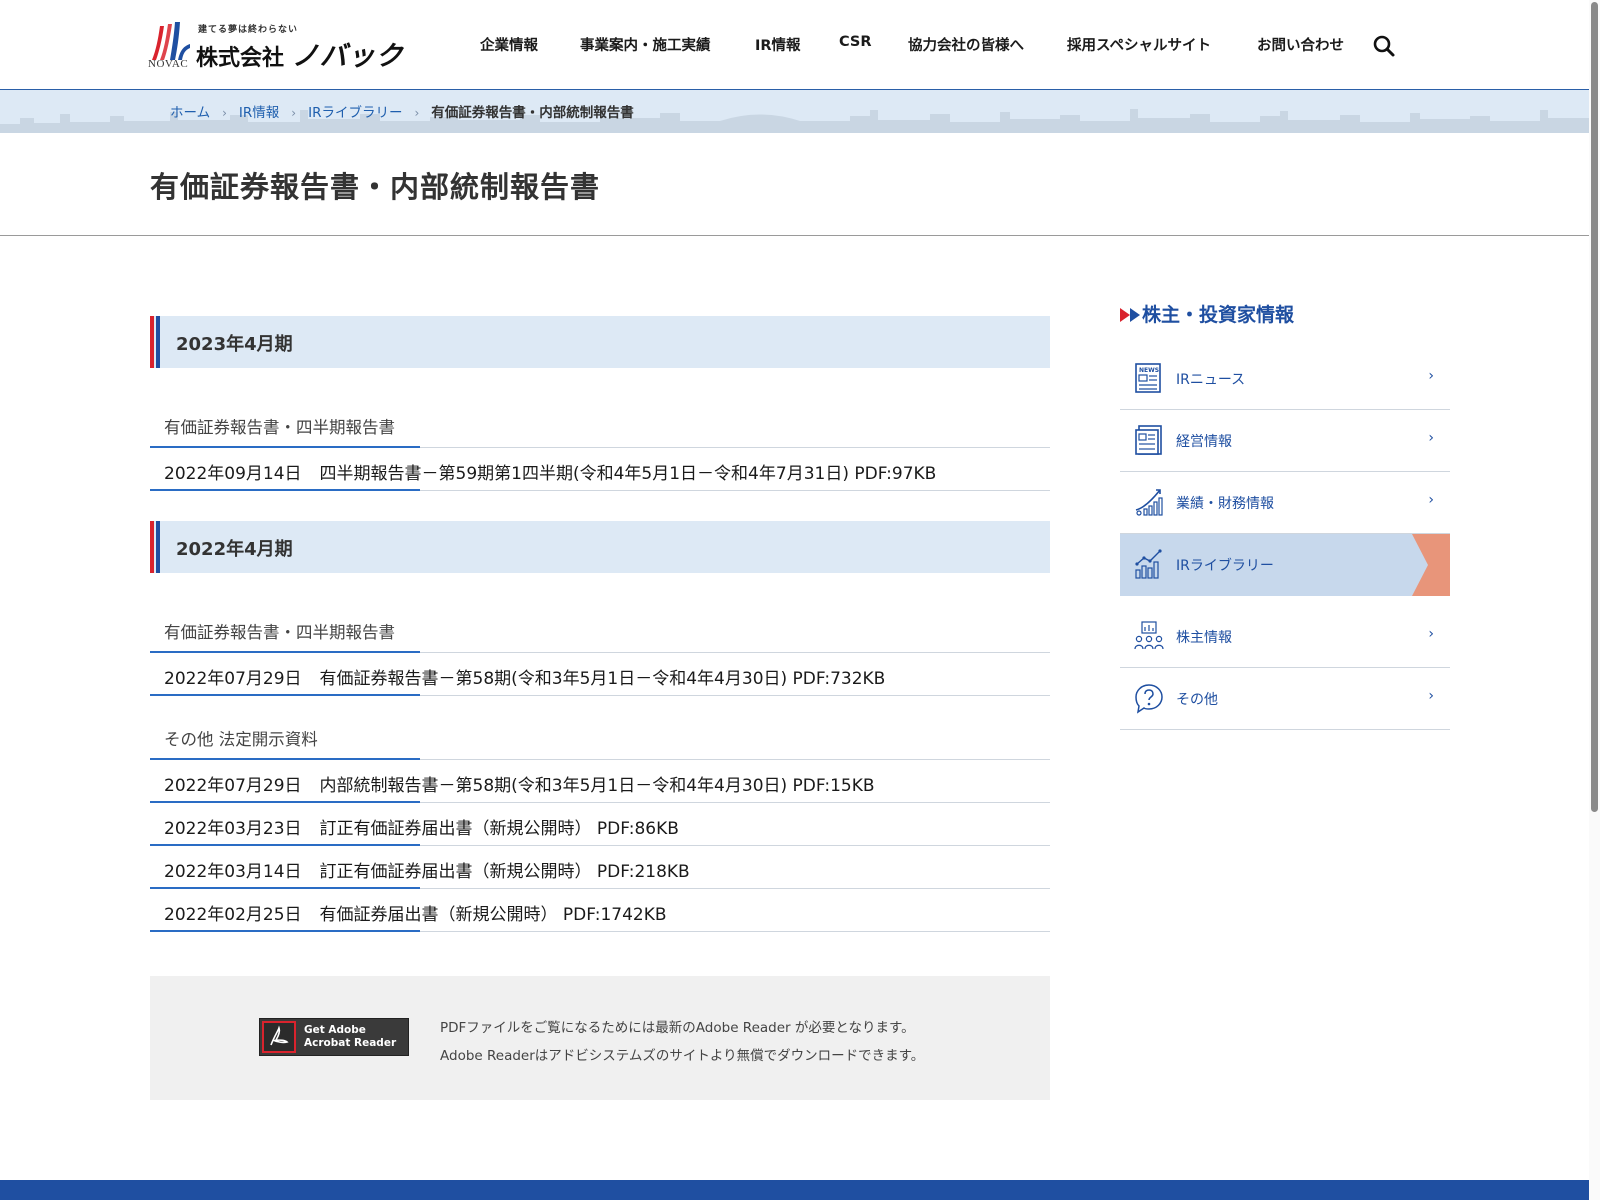  I want to click on document-date: 2022年02月25日, so click(233, 915).